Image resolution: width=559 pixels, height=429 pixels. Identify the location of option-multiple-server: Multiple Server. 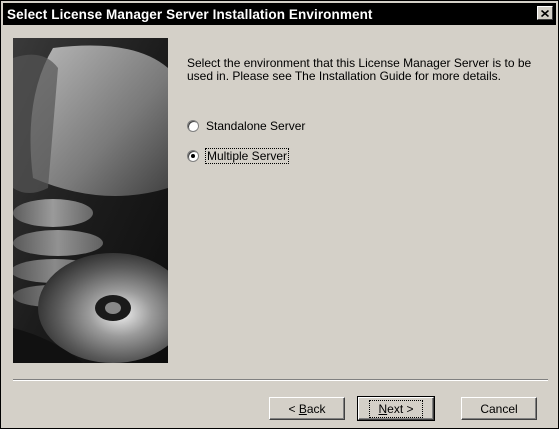
(238, 156).